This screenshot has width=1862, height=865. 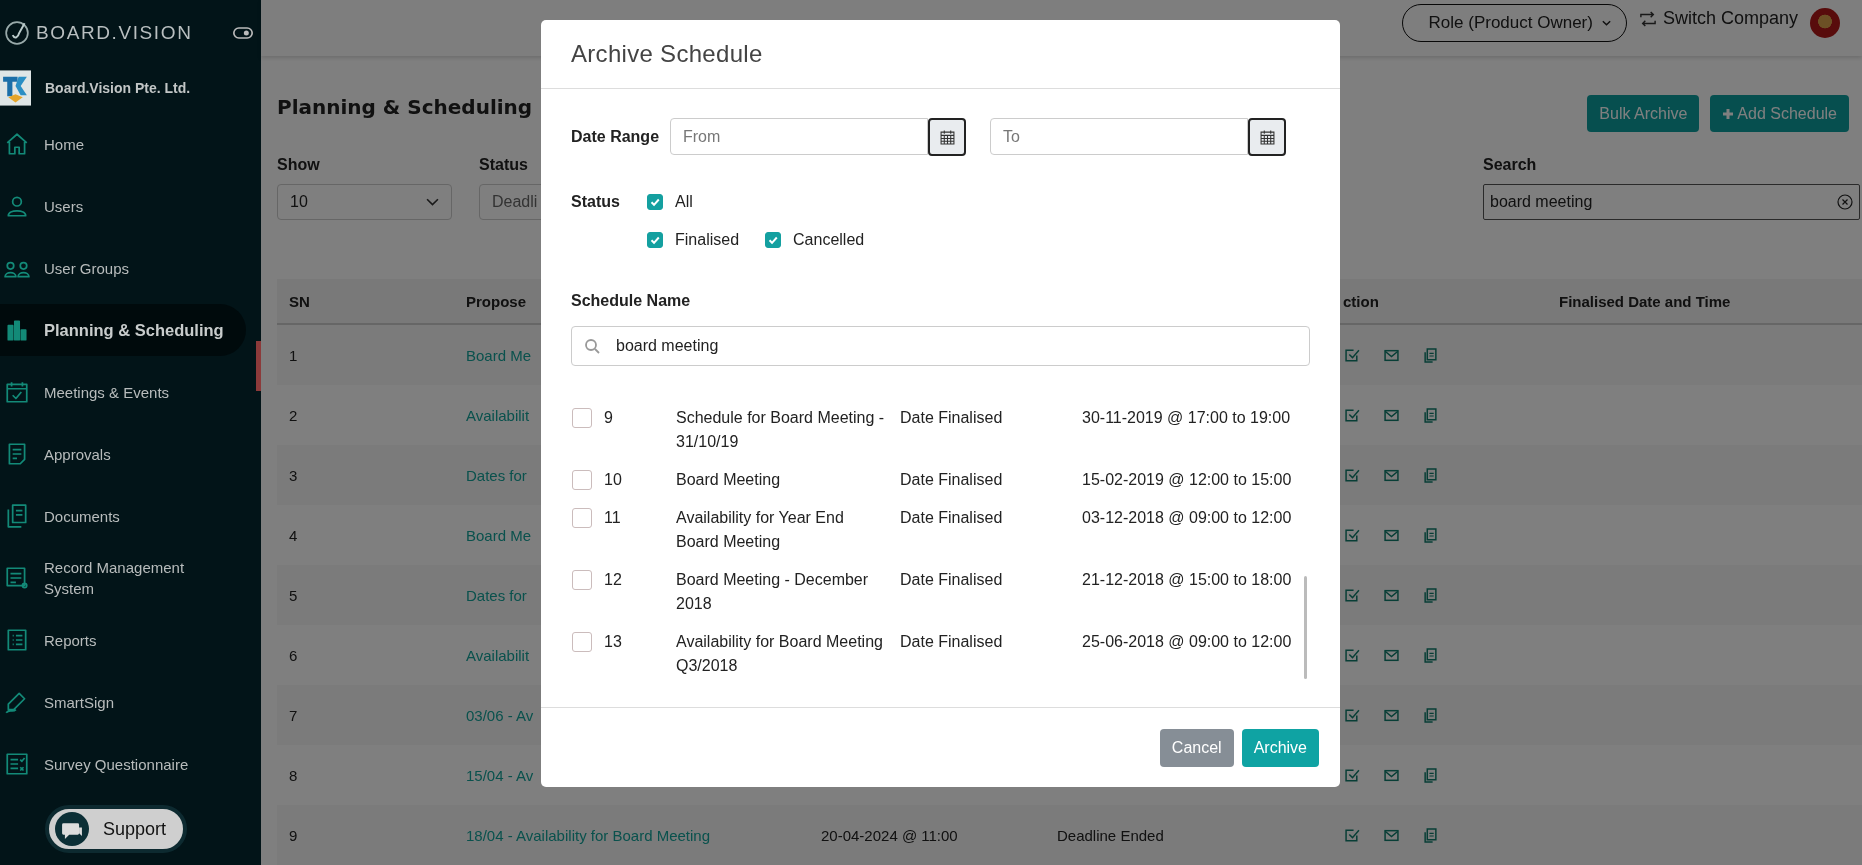 What do you see at coordinates (123, 392) in the screenshot?
I see `nav-item: Meetings & Events` at bounding box center [123, 392].